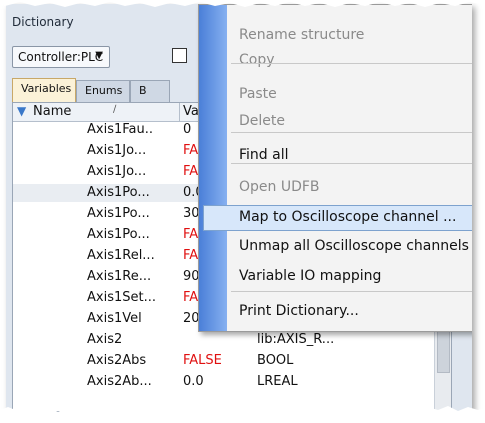  Describe the element at coordinates (264, 155) in the screenshot. I see `menu-item-label: Find all` at that location.